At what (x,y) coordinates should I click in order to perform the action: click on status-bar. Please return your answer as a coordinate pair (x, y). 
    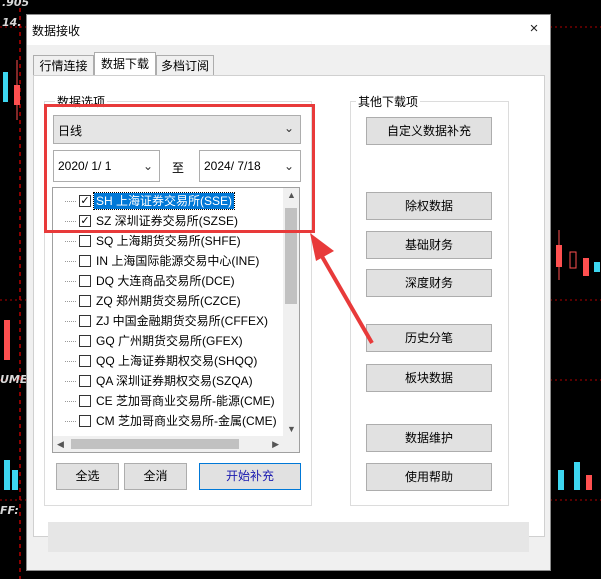
    Looking at the image, I should click on (288, 537).